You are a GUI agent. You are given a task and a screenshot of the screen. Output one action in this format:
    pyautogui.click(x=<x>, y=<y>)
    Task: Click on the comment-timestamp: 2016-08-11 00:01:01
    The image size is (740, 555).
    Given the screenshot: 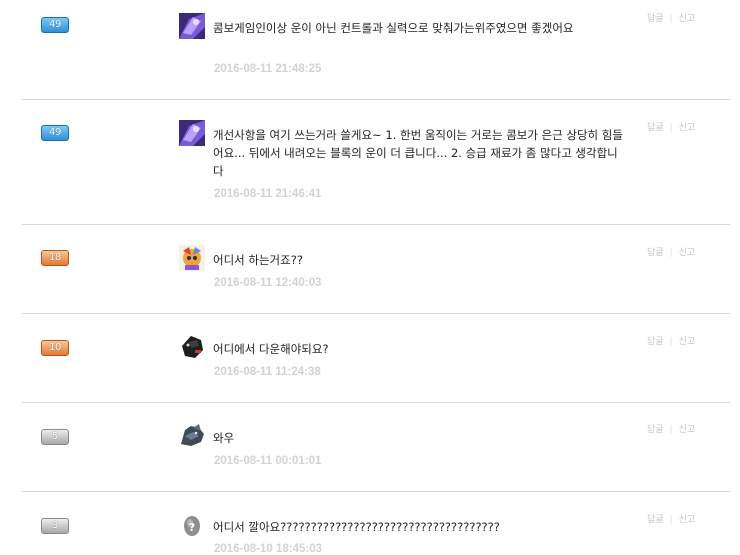 What is the action you would take?
    pyautogui.click(x=268, y=461)
    